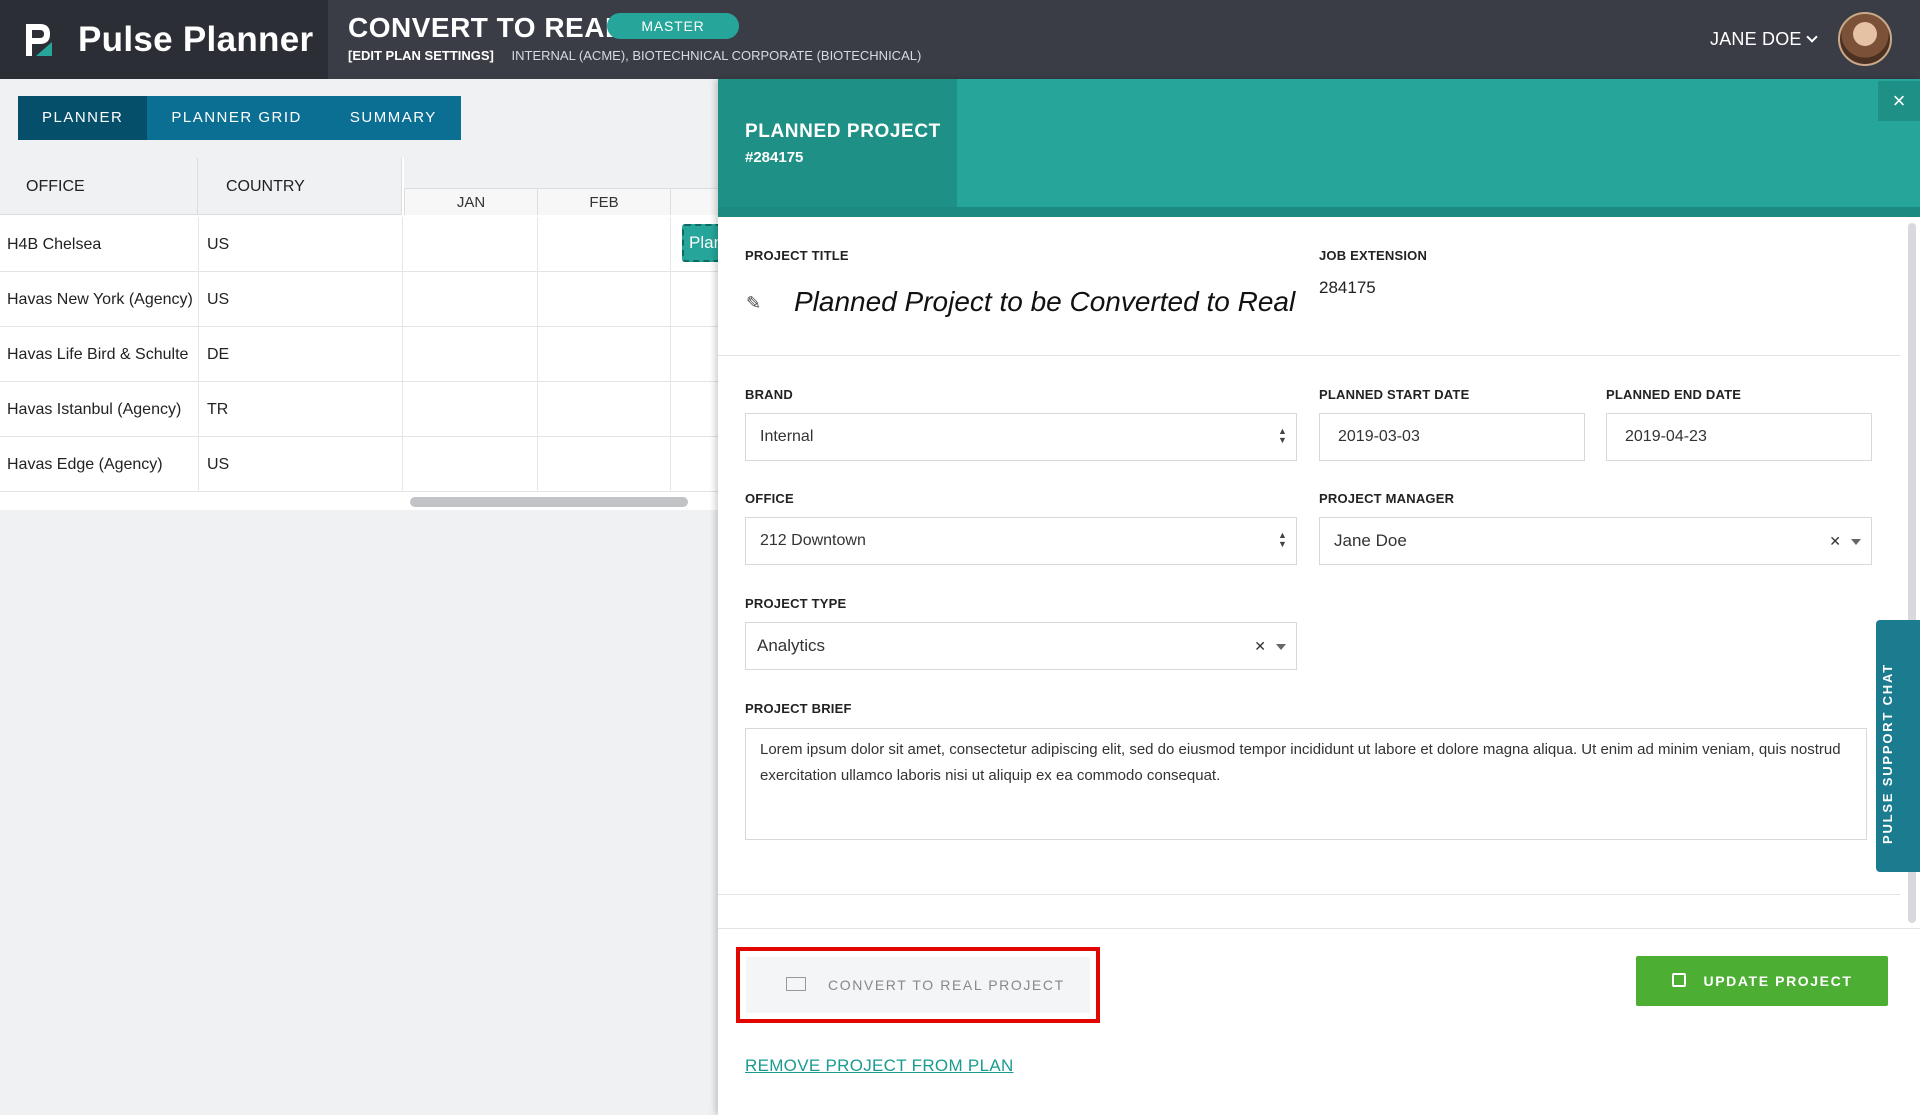  Describe the element at coordinates (470, 201) in the screenshot. I see `month-jan: JAN` at that location.